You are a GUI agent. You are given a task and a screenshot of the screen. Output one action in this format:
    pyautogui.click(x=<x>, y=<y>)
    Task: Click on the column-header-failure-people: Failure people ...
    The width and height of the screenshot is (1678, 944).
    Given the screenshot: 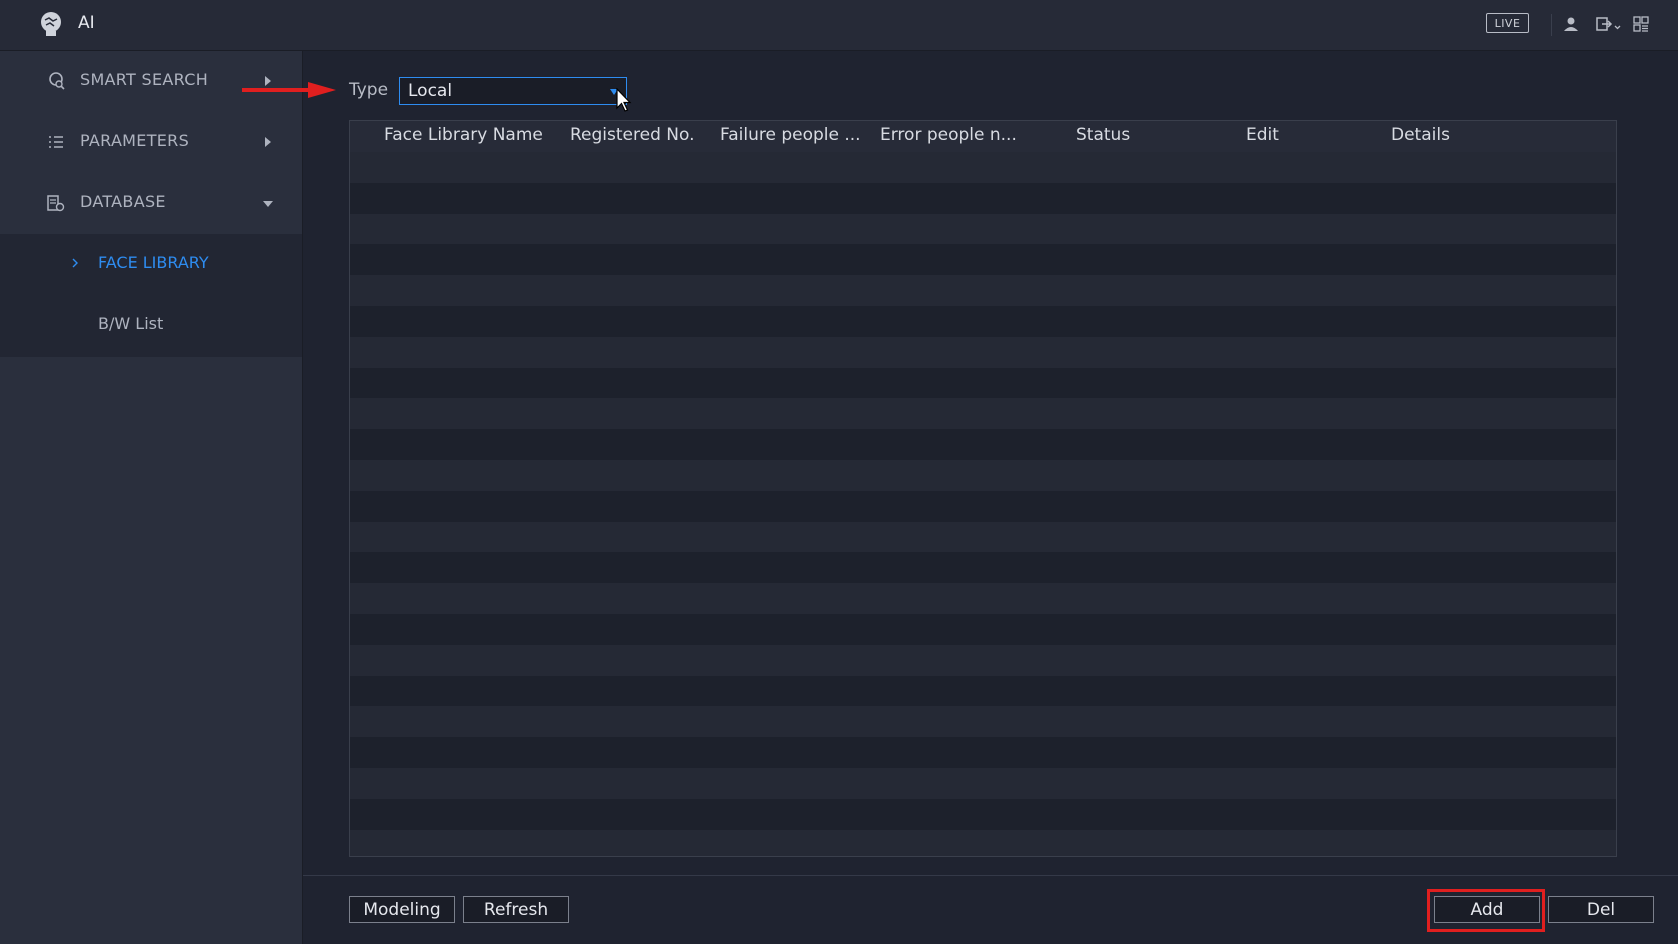 What is the action you would take?
    pyautogui.click(x=790, y=135)
    